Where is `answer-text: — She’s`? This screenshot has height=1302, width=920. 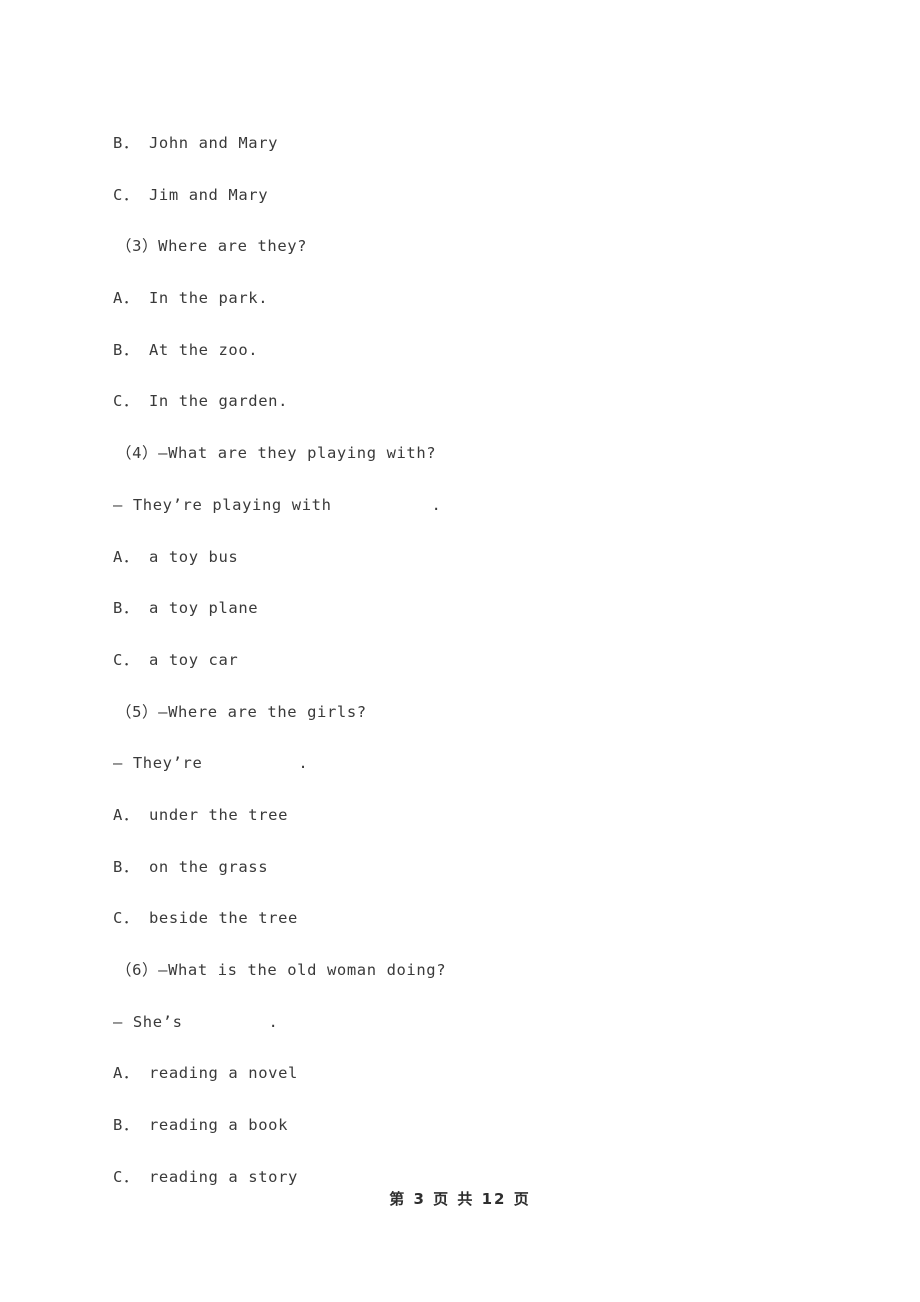 answer-text: — She’s is located at coordinates (148, 1021).